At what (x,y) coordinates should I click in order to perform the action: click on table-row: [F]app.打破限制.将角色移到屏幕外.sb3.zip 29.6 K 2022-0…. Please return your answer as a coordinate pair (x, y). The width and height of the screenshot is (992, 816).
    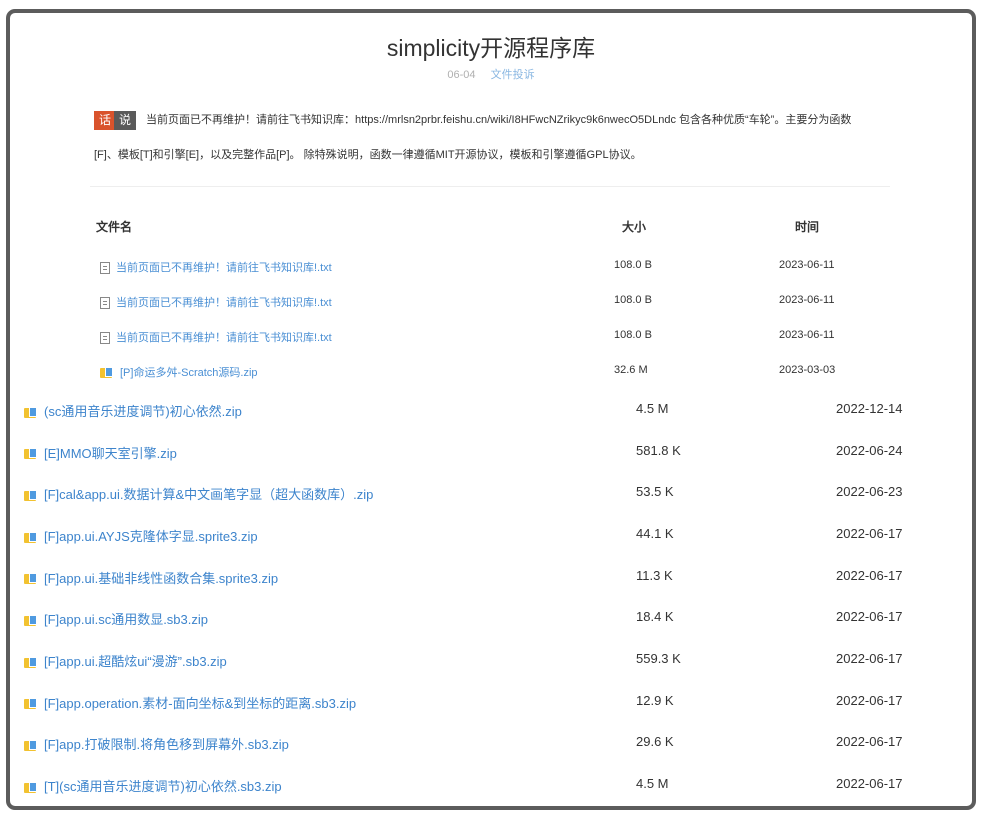
    Looking at the image, I should click on (491, 745).